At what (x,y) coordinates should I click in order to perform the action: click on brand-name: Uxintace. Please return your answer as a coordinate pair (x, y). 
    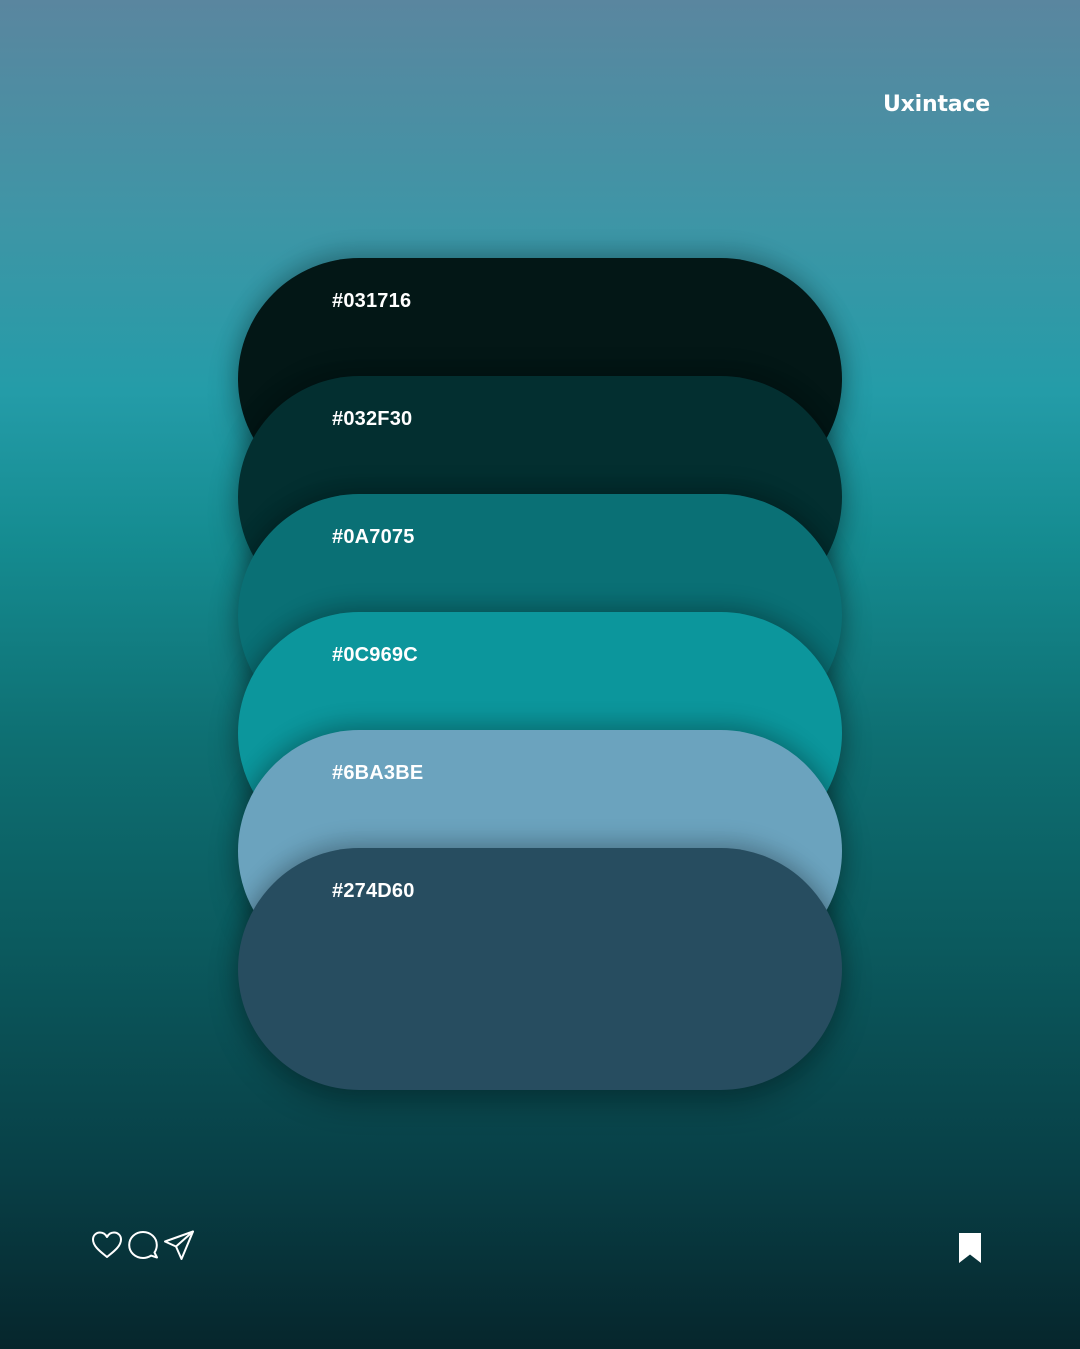
    Looking at the image, I should click on (936, 104).